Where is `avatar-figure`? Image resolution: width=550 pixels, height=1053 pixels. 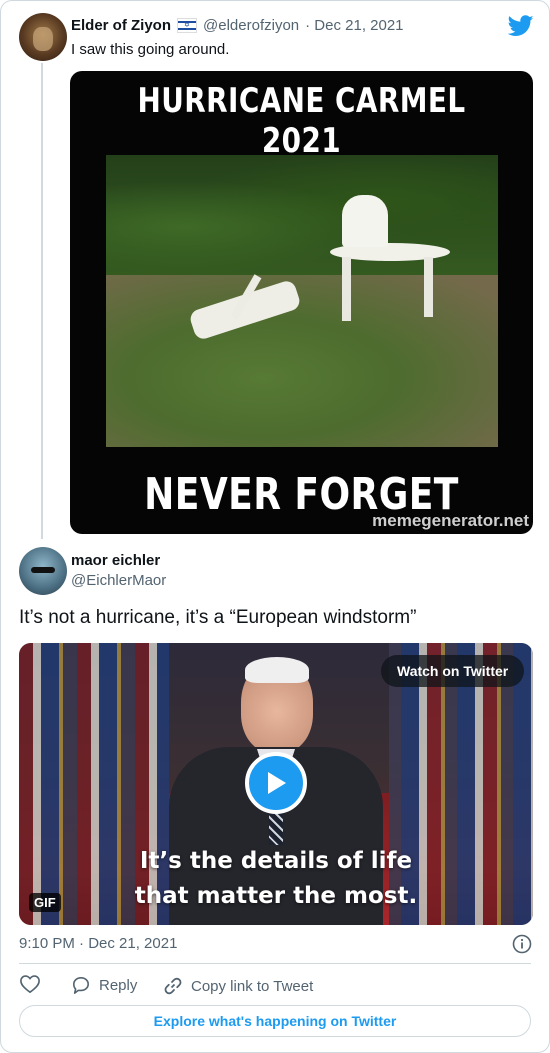
avatar-figure is located at coordinates (43, 39).